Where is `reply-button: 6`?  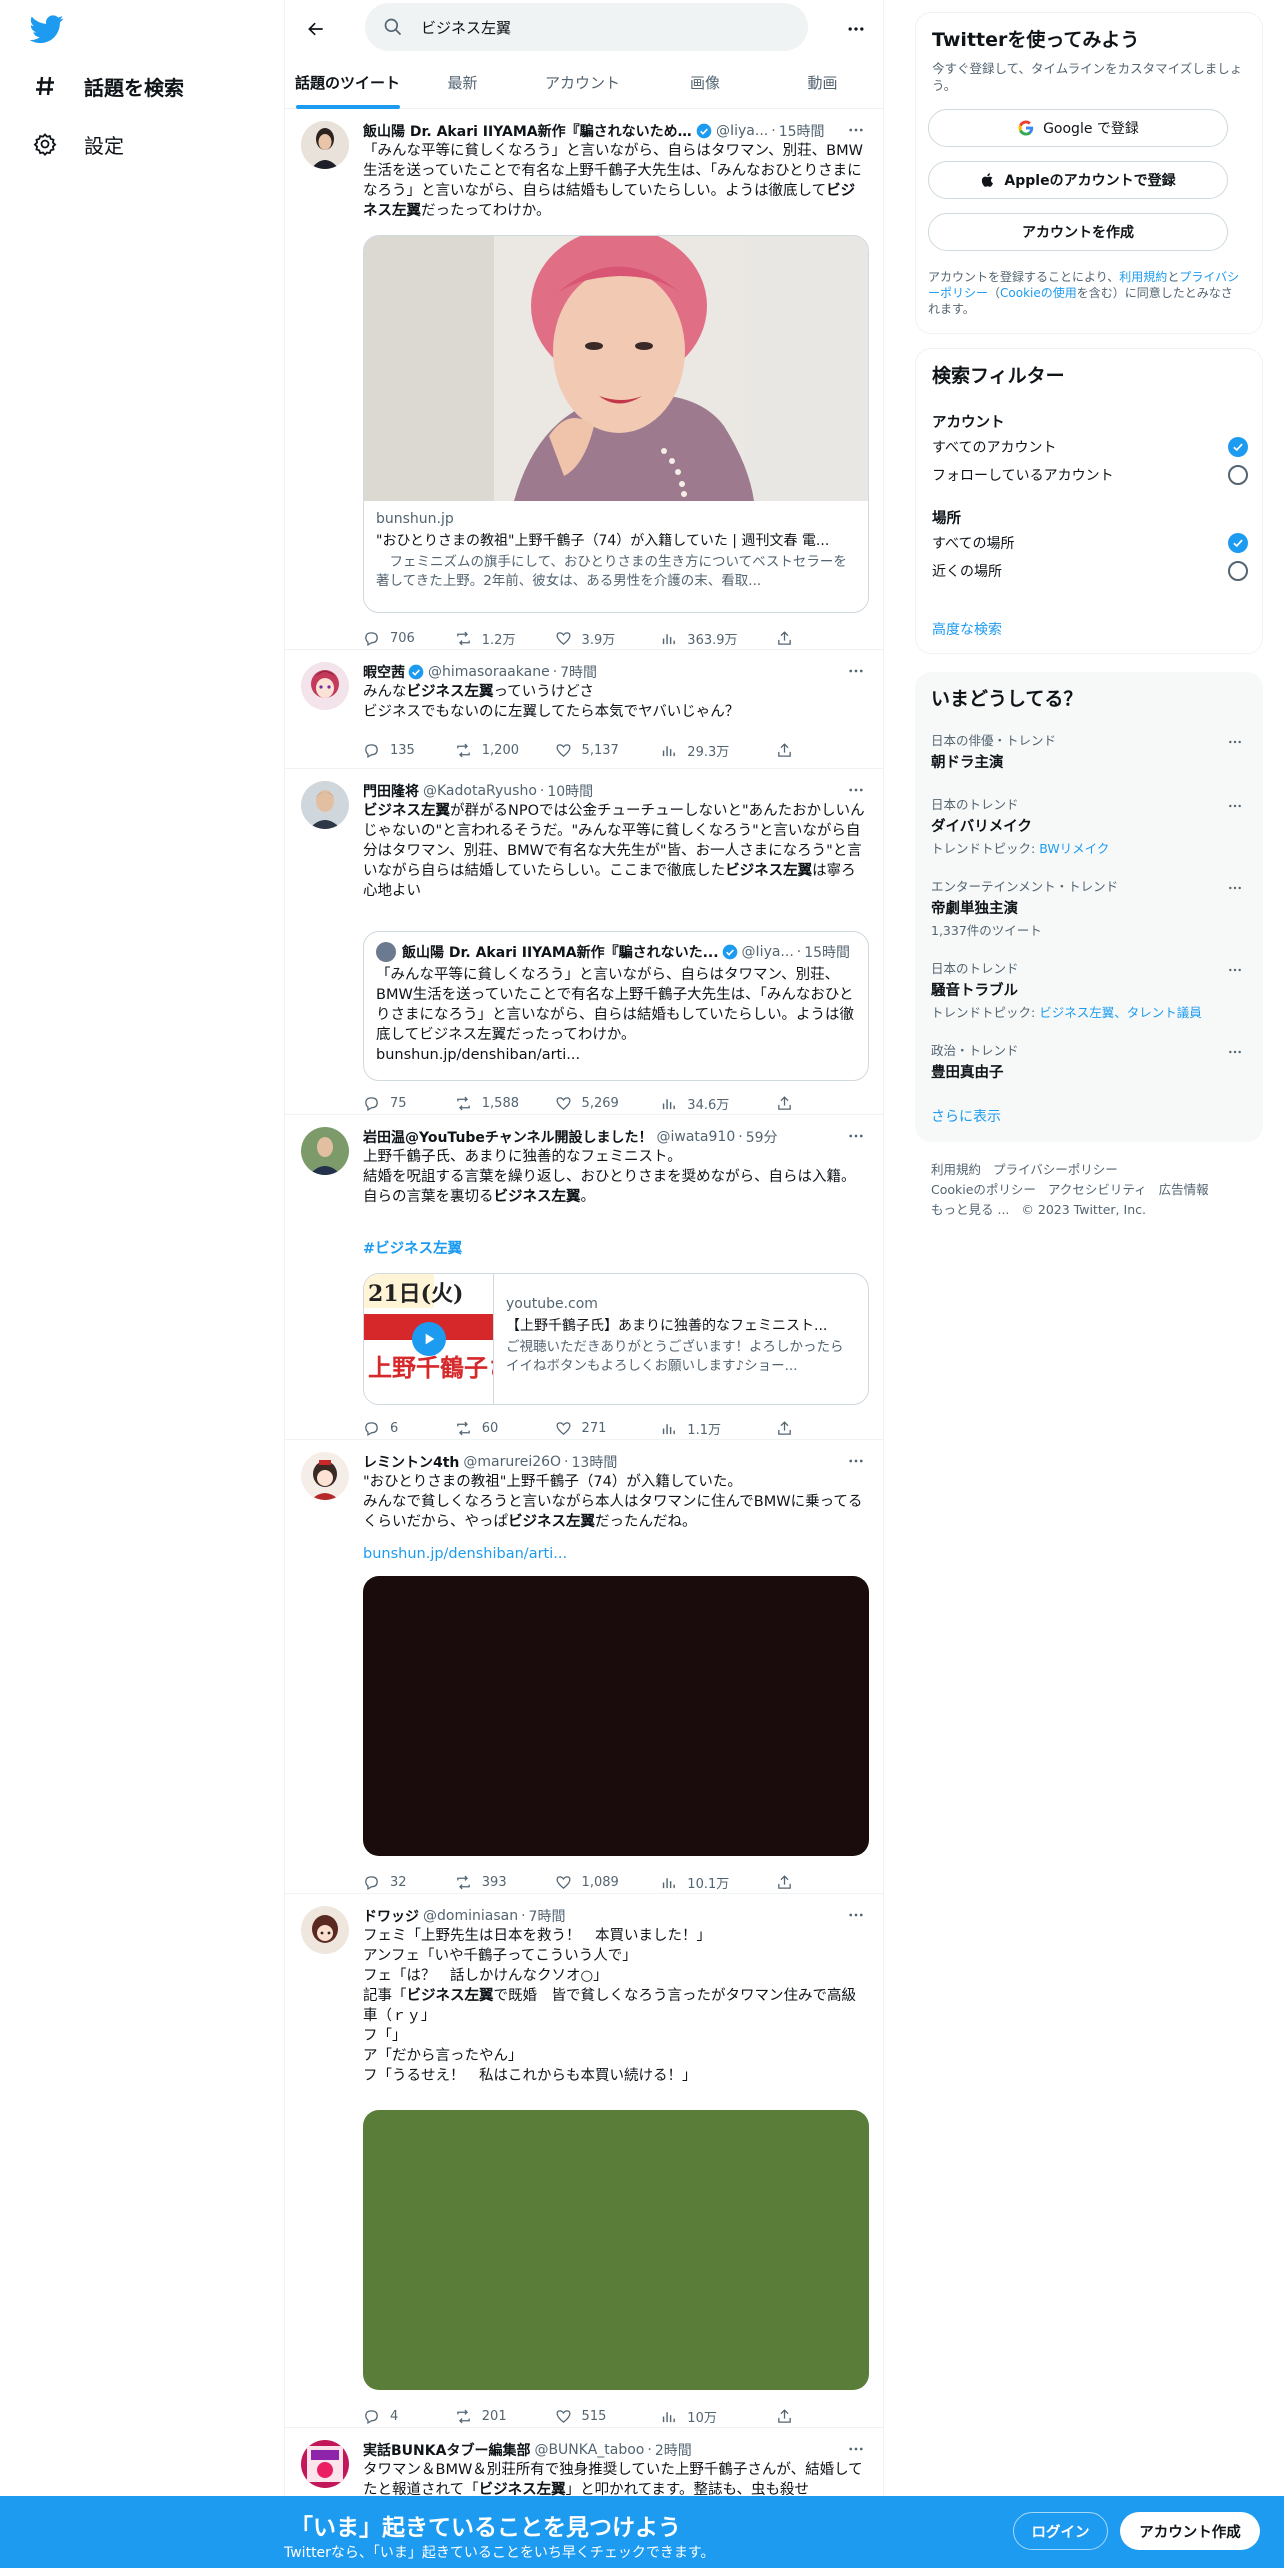 reply-button: 6 is located at coordinates (409, 1428).